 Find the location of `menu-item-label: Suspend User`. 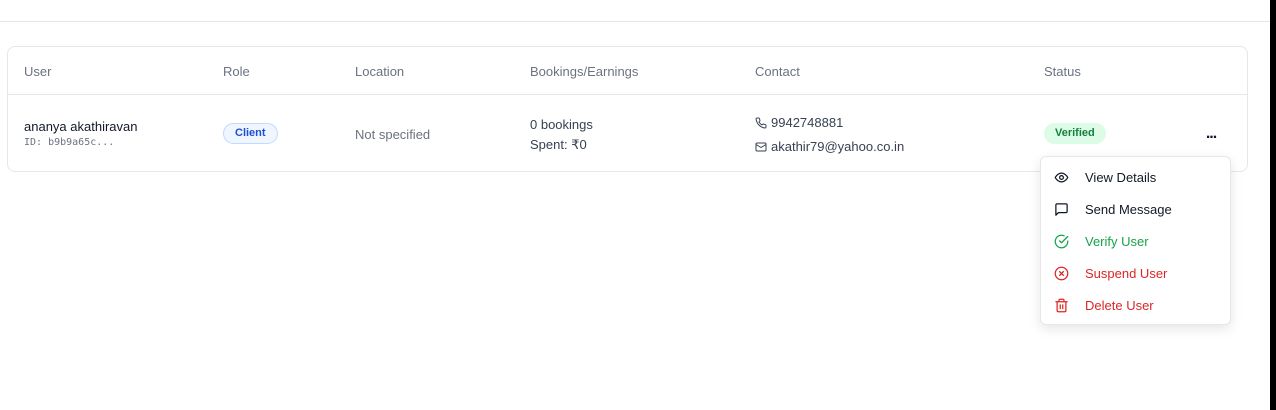

menu-item-label: Suspend User is located at coordinates (1126, 273).